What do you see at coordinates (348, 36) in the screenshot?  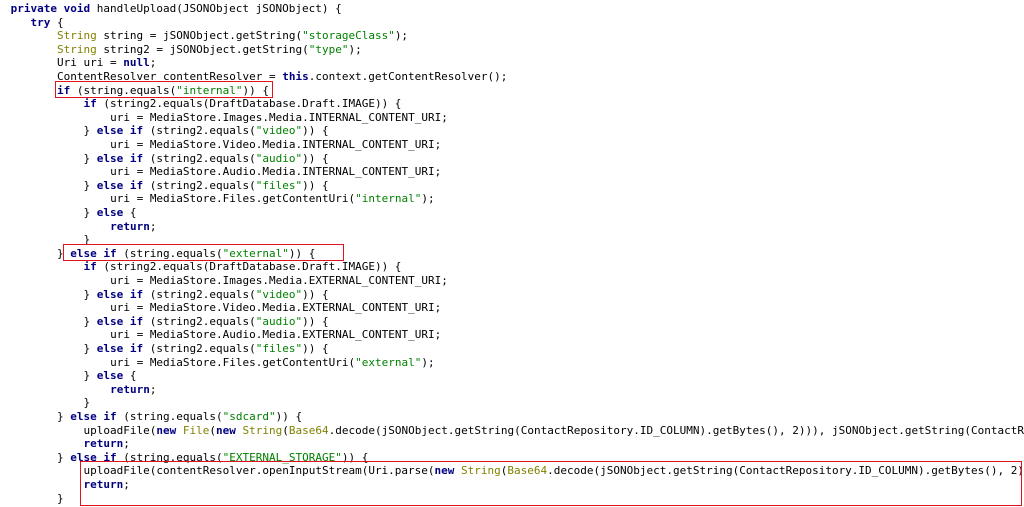 I see `code-token: "storageClass"` at bounding box center [348, 36].